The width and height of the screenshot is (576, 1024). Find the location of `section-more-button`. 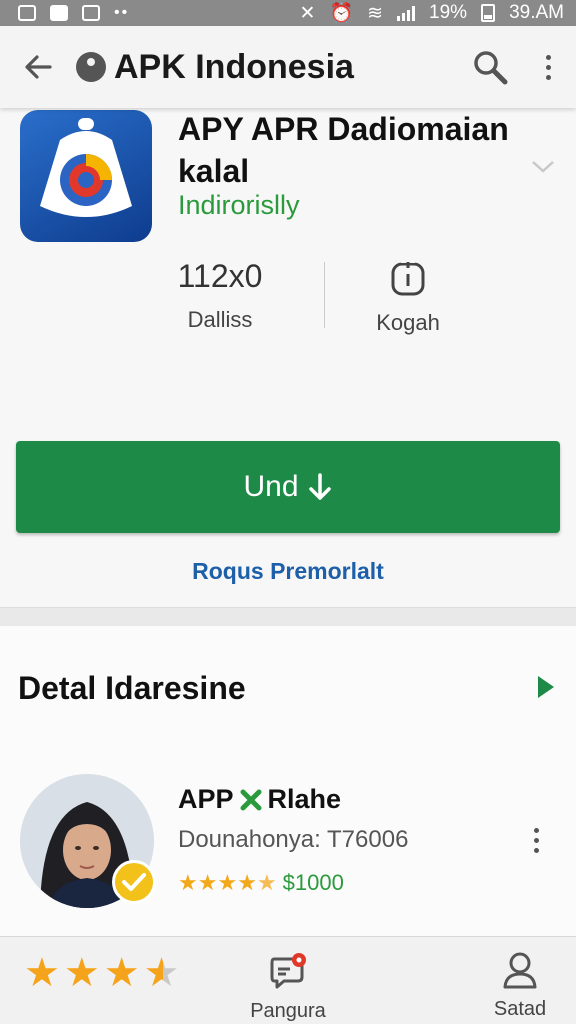

section-more-button is located at coordinates (546, 689).